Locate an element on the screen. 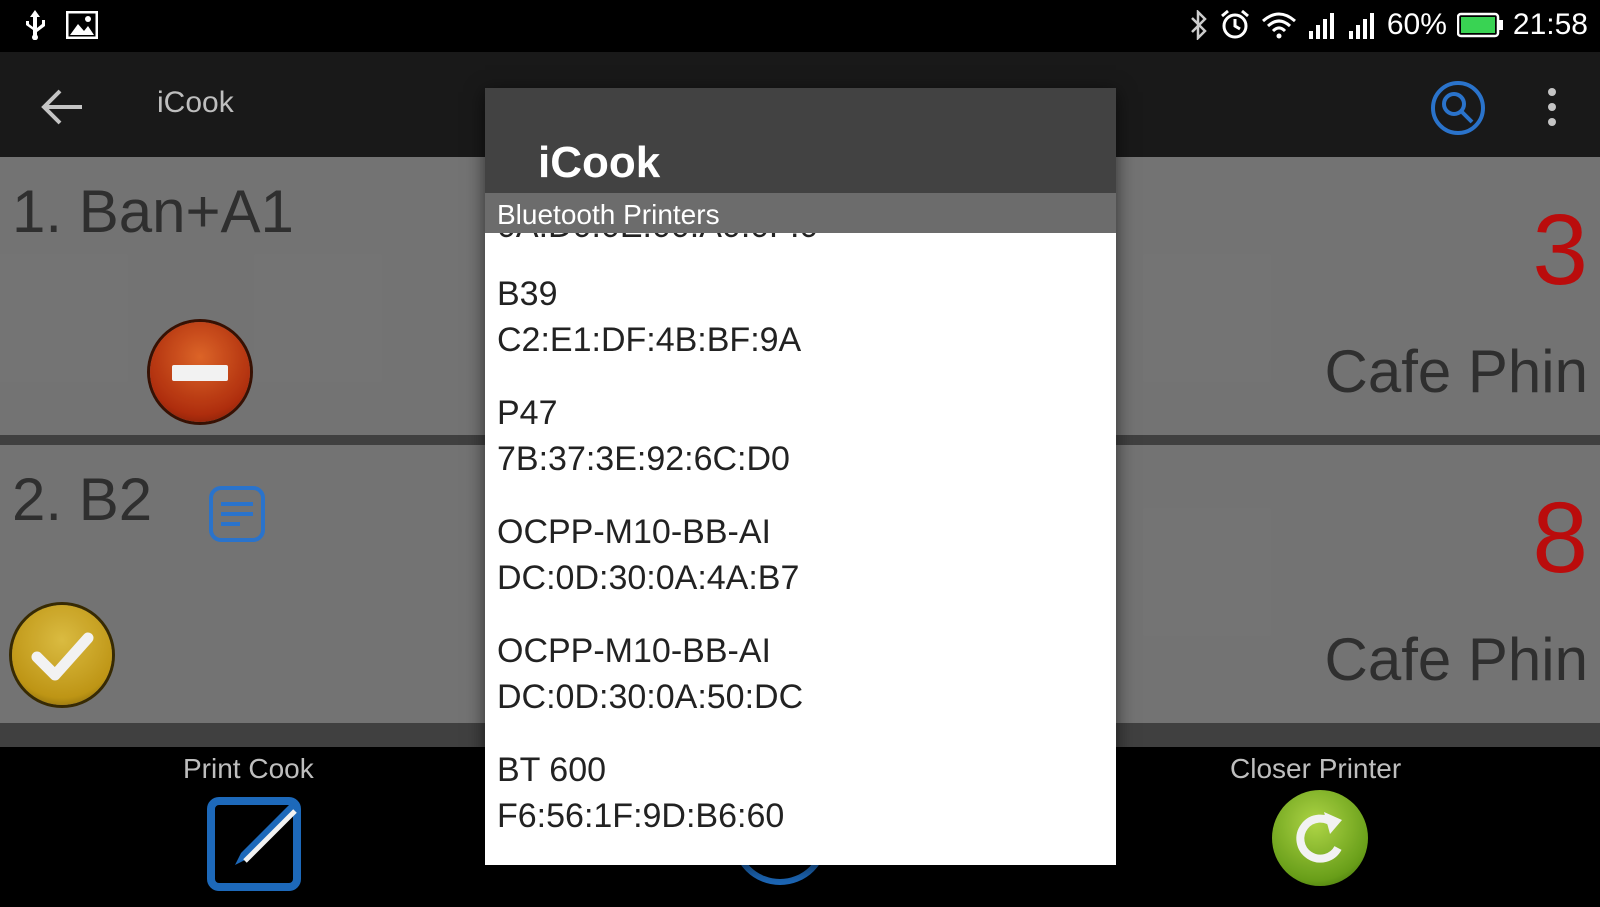  printer-item: B39 C2:E1:DF:4B:BF:9A is located at coordinates (802, 326).